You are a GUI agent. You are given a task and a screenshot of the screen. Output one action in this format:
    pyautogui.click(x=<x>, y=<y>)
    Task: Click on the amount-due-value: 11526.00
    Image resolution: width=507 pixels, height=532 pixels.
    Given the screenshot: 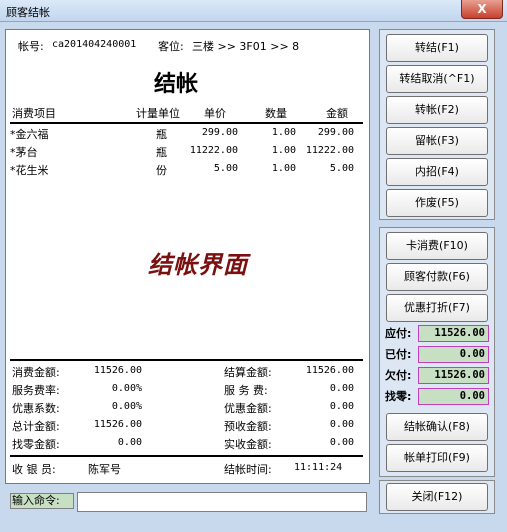 What is the action you would take?
    pyautogui.click(x=453, y=333)
    